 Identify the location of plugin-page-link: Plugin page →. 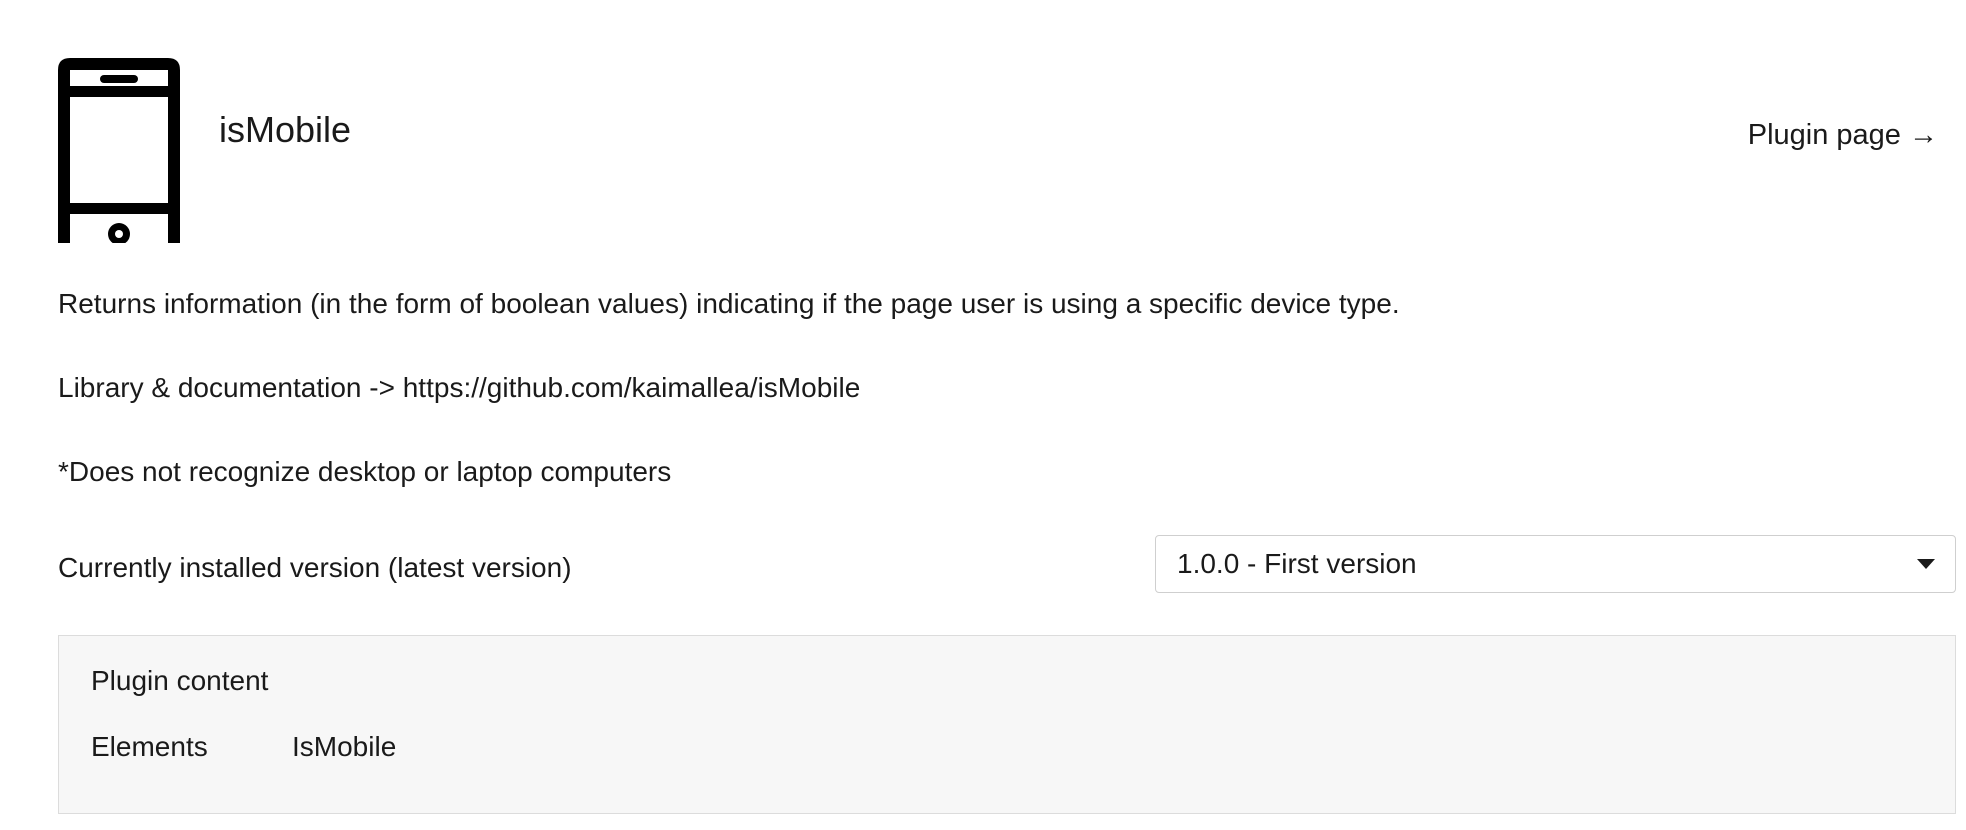
(1843, 135).